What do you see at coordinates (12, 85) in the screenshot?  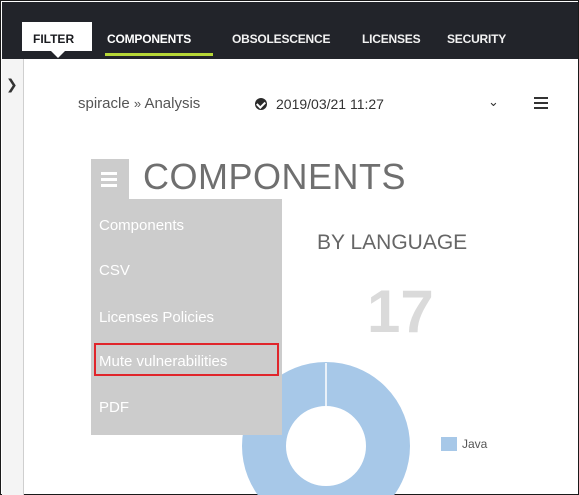 I see `chevron-right-icon: ❯` at bounding box center [12, 85].